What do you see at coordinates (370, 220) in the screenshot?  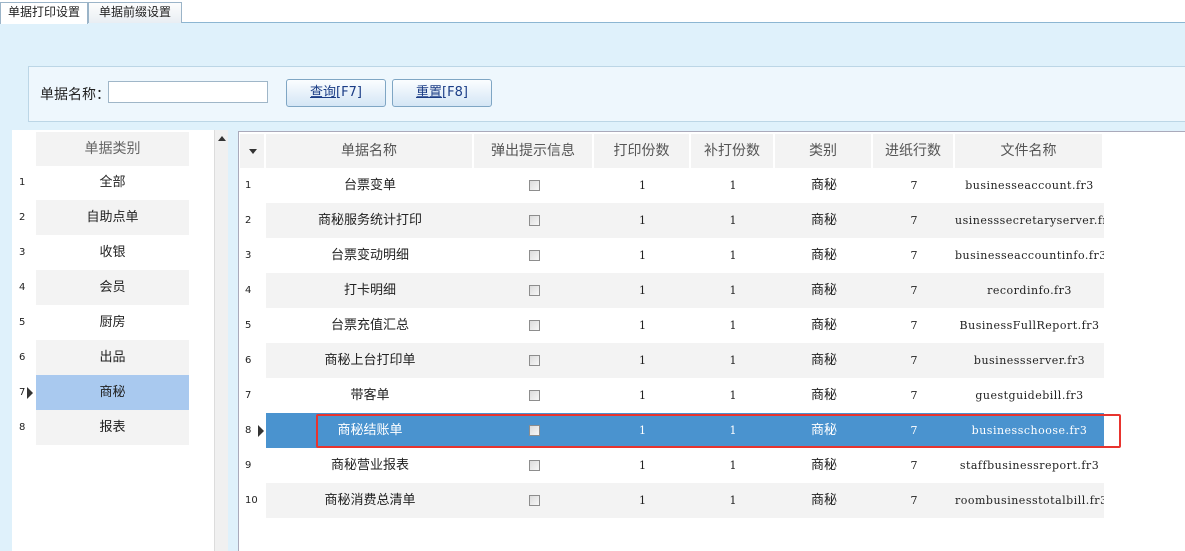 I see `cell-bill-name: 商秘服务统计打印` at bounding box center [370, 220].